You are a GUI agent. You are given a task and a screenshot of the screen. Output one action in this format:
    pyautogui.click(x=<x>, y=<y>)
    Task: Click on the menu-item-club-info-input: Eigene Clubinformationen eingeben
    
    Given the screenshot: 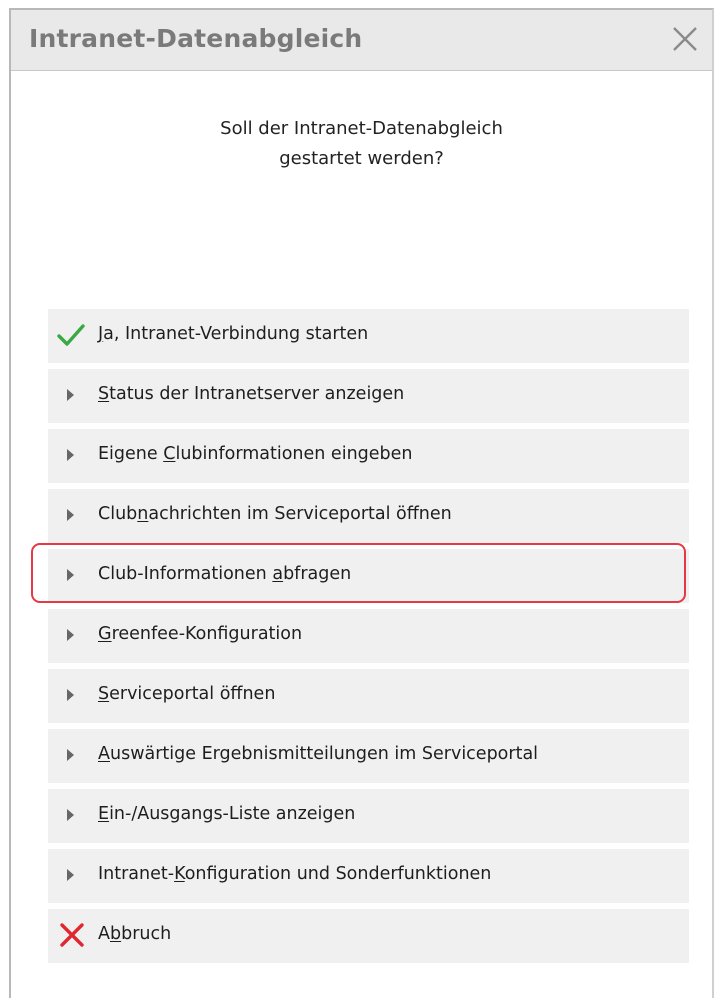 What is the action you would take?
    pyautogui.click(x=368, y=456)
    